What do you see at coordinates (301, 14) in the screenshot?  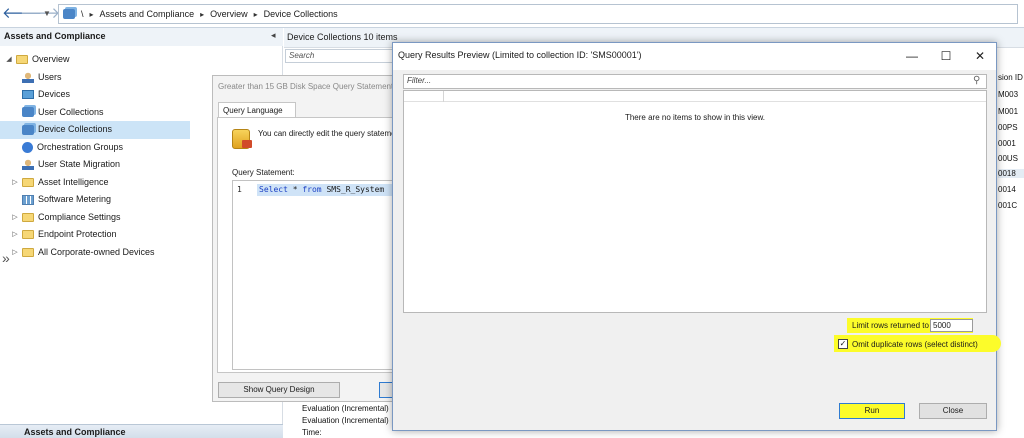 I see `breadcrumb-item-device-collections: Device Collections` at bounding box center [301, 14].